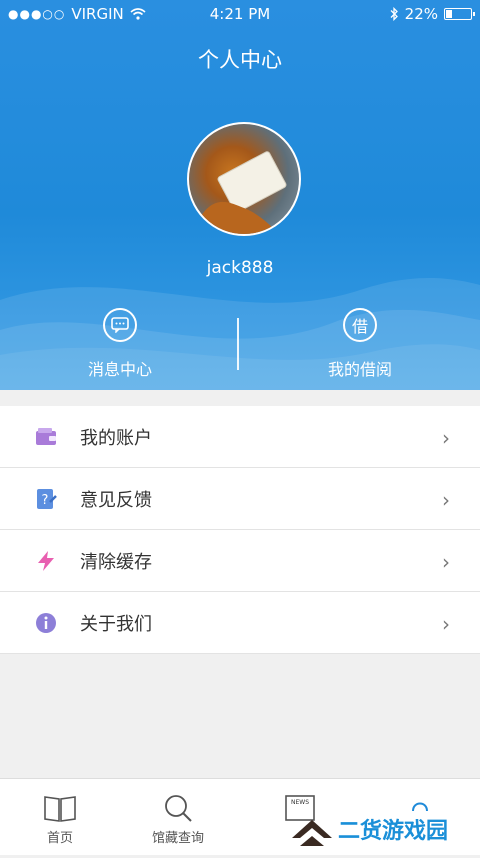 The height and width of the screenshot is (858, 480). Describe the element at coordinates (393, 831) in the screenshot. I see `watermark-text: 二货游戏园` at that location.